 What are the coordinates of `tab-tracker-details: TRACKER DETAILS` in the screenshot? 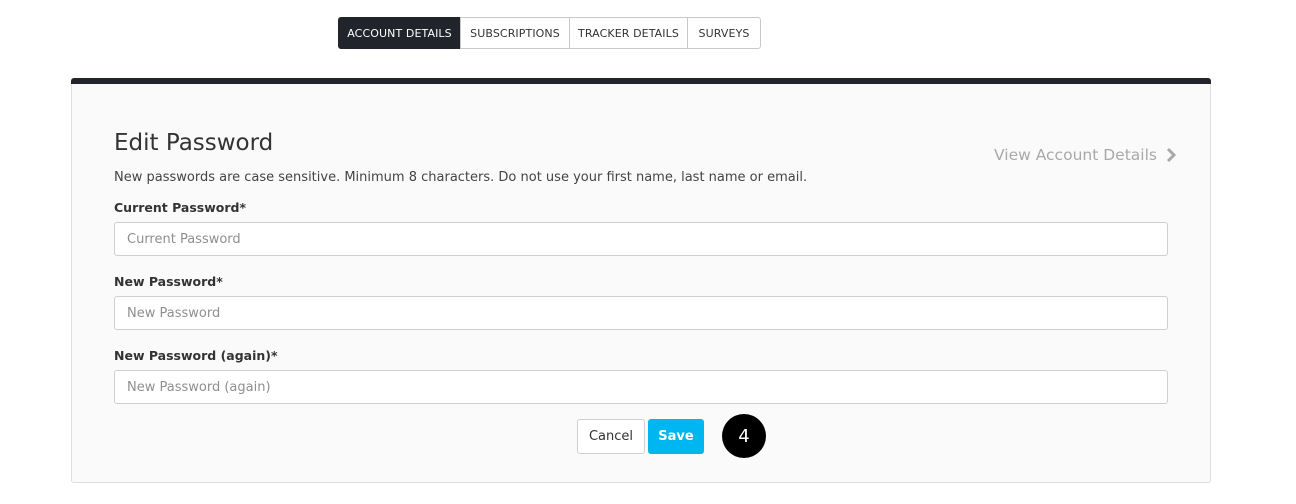 It's located at (628, 33).